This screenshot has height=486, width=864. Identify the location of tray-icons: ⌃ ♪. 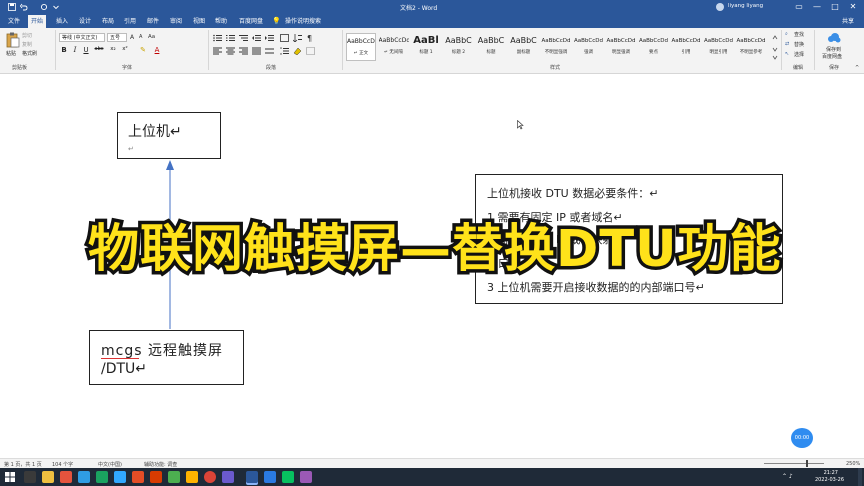
(787, 476).